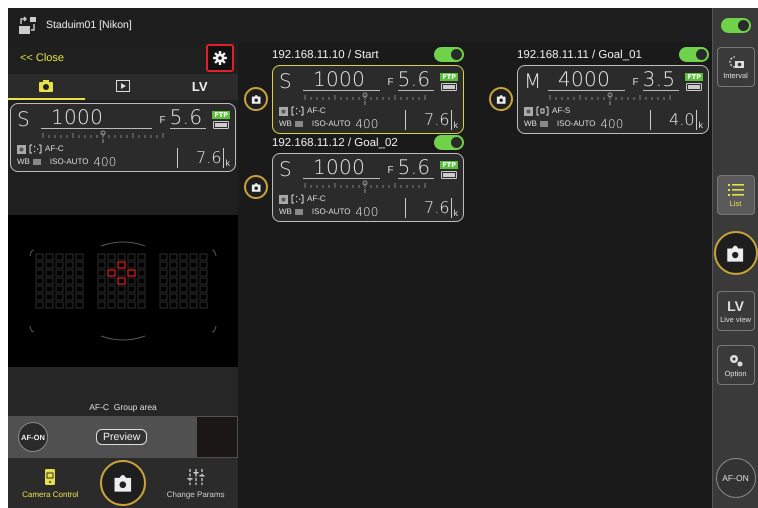 This screenshot has width=758, height=508. Describe the element at coordinates (561, 111) in the screenshot. I see `af-mode: AF-S` at that location.